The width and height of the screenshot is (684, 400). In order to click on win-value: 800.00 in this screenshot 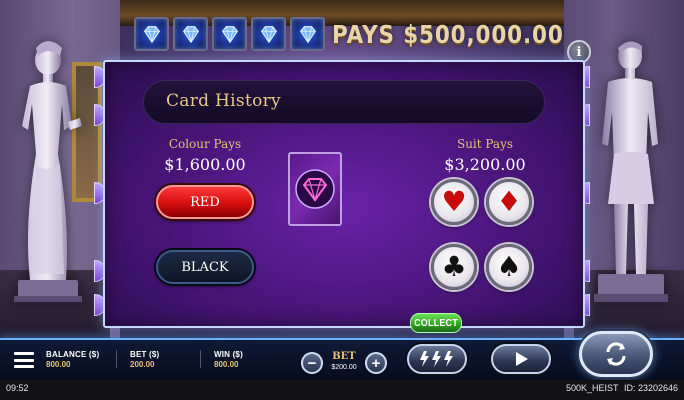, I will do `click(226, 364)`.